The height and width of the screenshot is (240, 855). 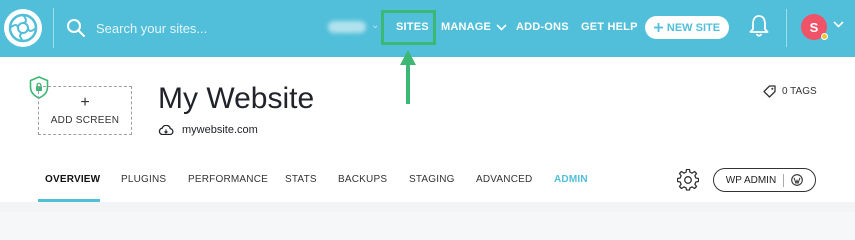 What do you see at coordinates (427, 207) in the screenshot?
I see `content-divider` at bounding box center [427, 207].